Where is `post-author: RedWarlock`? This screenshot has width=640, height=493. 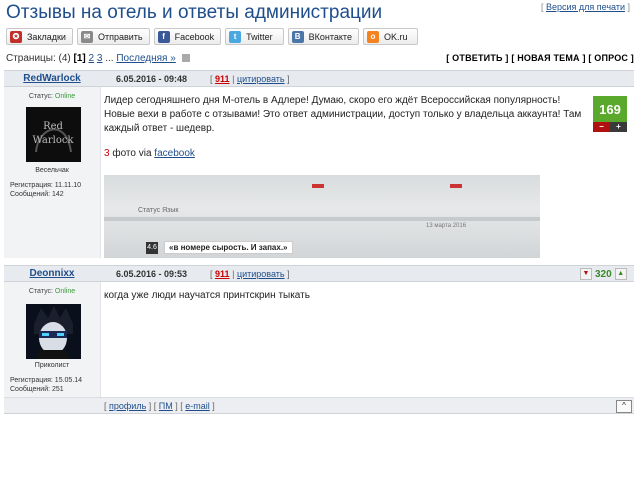
post-author: RedWarlock is located at coordinates (52, 78).